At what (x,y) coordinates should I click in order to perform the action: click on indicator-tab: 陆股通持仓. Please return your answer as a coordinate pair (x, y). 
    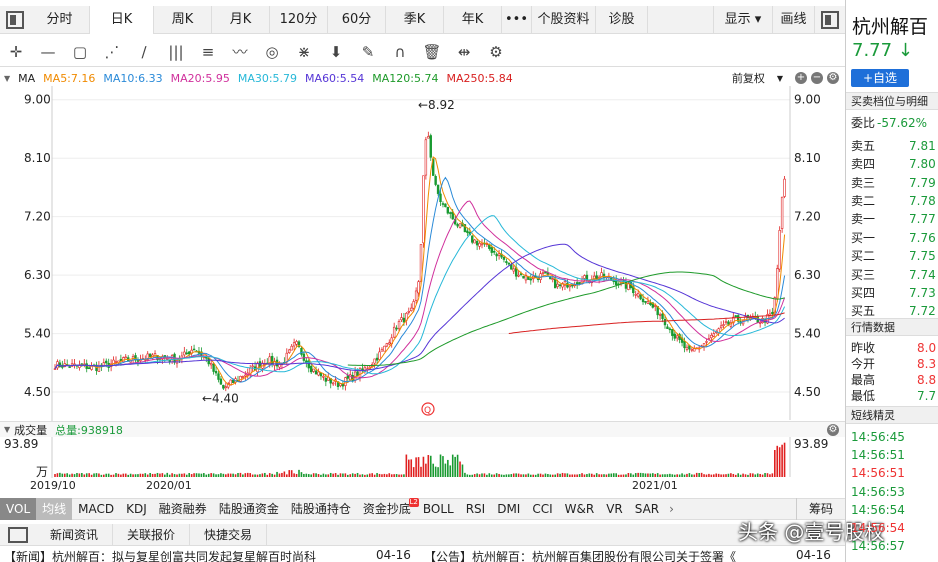
    Looking at the image, I should click on (321, 509).